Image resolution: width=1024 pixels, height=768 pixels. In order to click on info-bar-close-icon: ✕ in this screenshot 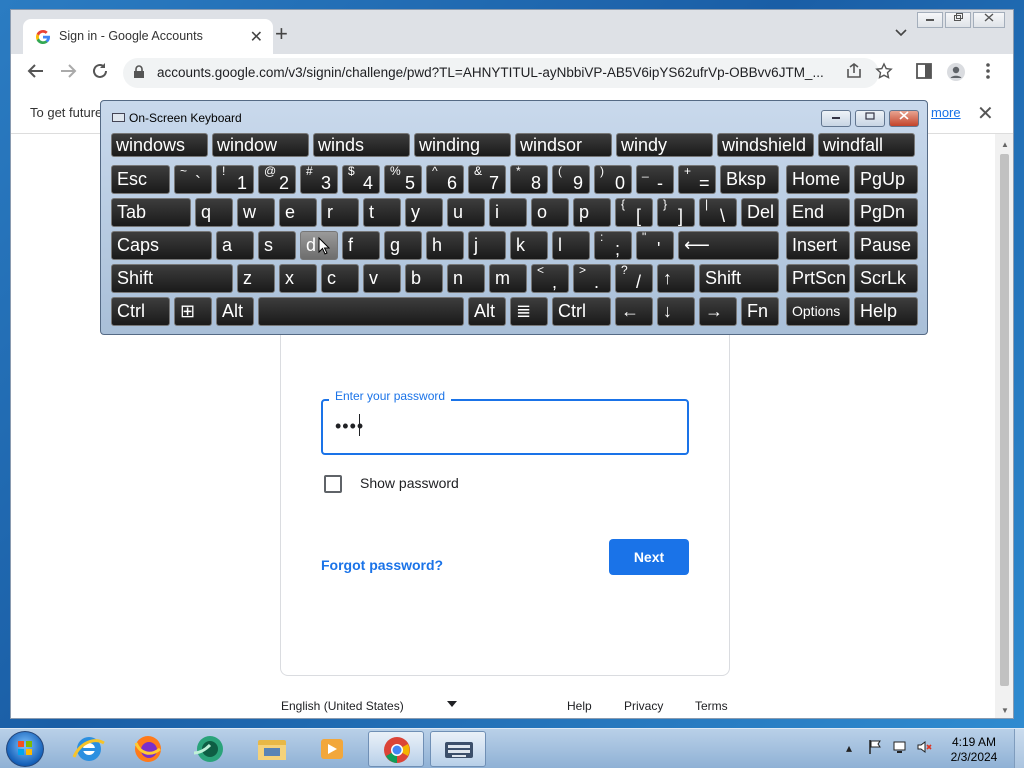, I will do `click(985, 113)`.